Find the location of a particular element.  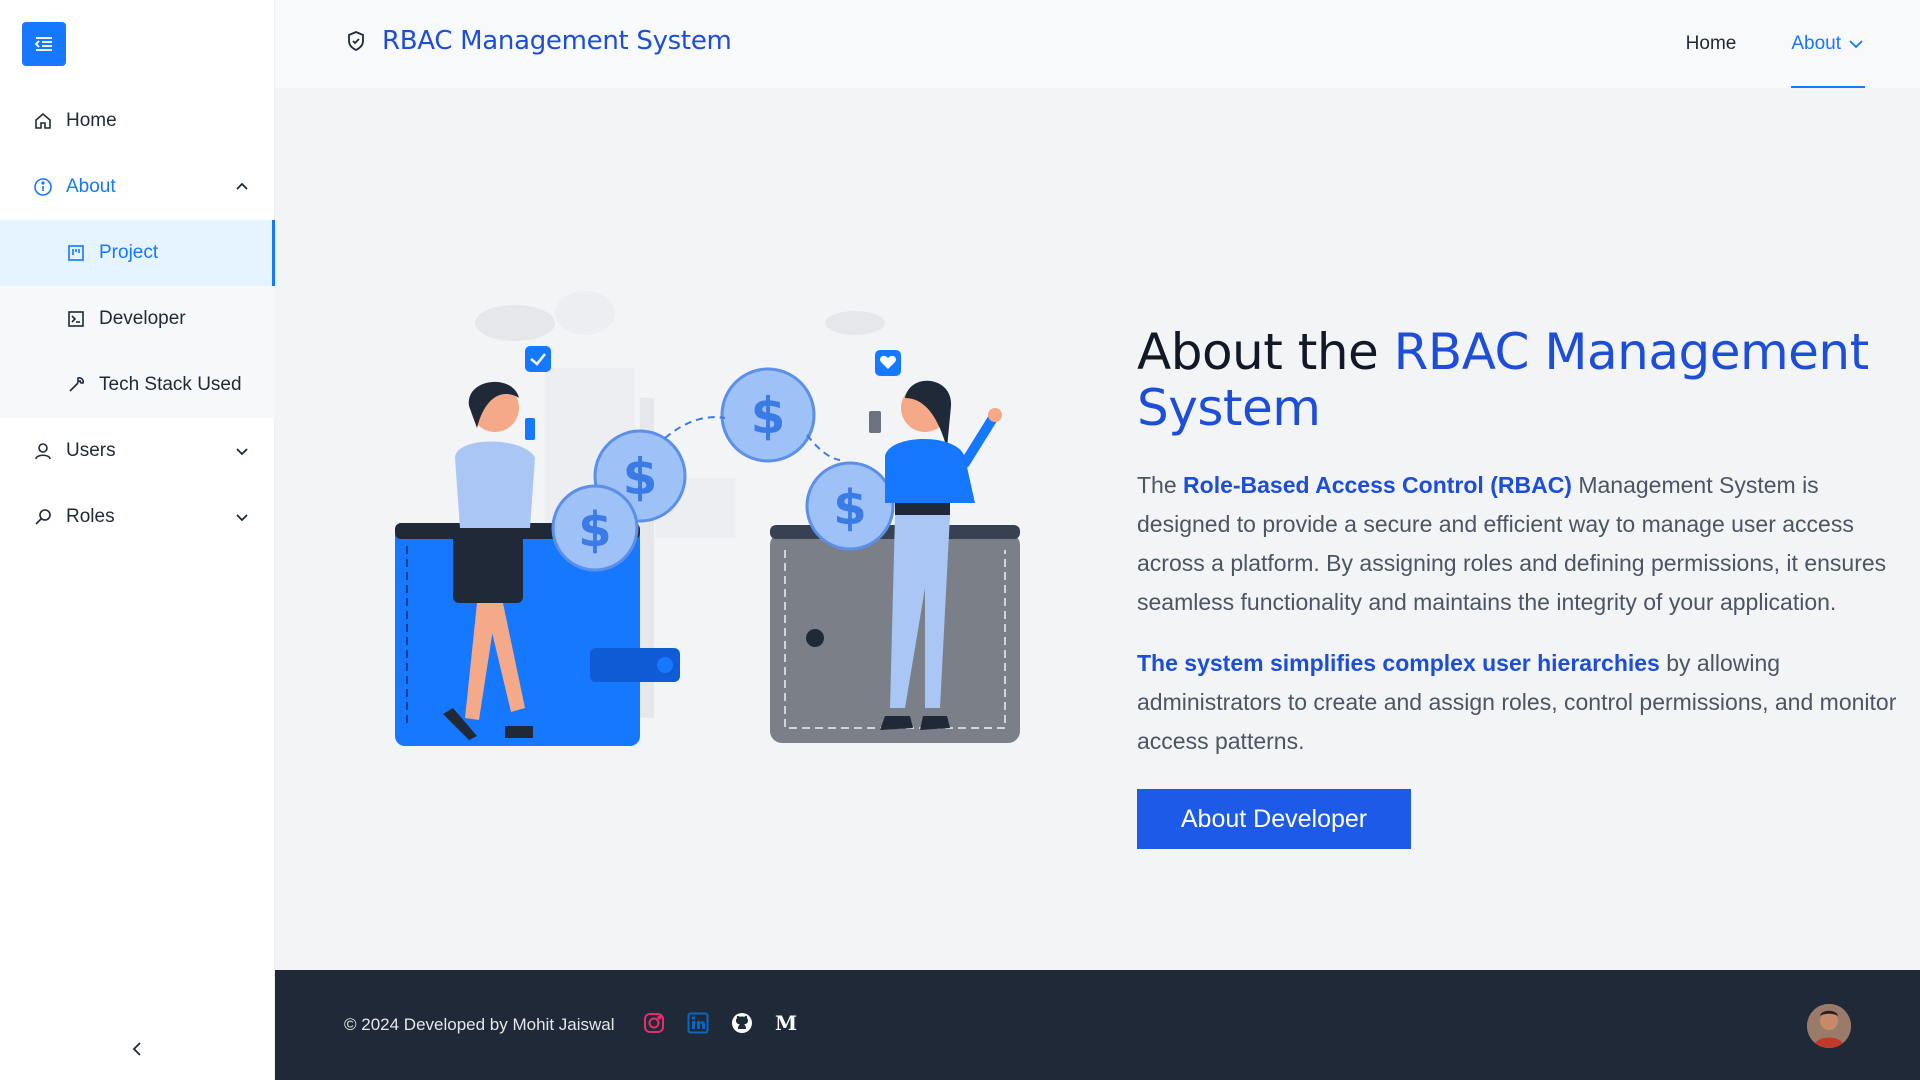

tool-icon is located at coordinates (76, 385).